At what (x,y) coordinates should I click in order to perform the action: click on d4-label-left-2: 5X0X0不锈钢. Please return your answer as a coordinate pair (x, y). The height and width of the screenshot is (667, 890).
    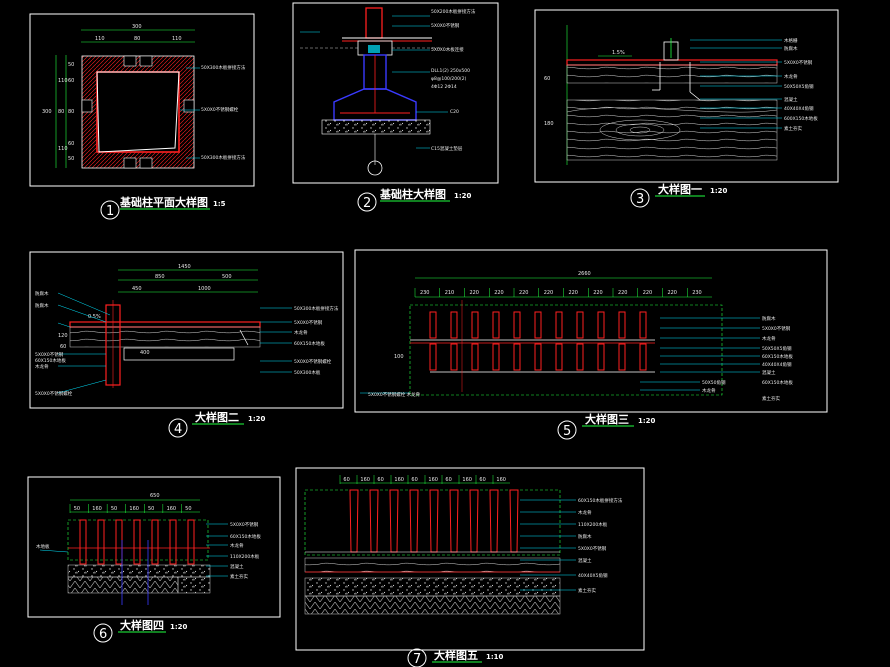
    Looking at the image, I should click on (49, 354).